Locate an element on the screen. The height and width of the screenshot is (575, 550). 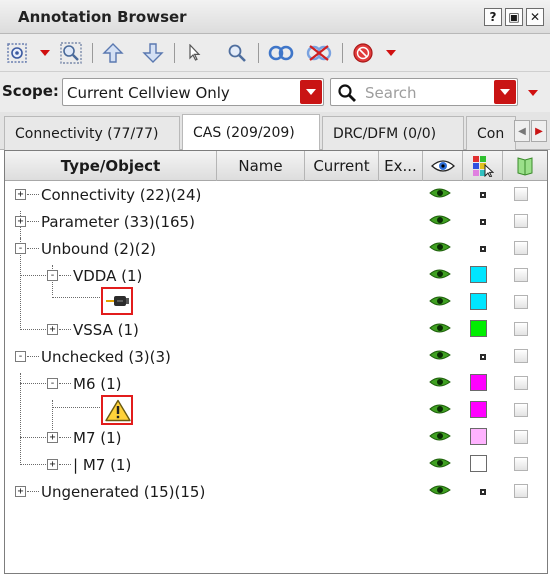
tree-row-vdda-annotation is located at coordinates (276, 302).